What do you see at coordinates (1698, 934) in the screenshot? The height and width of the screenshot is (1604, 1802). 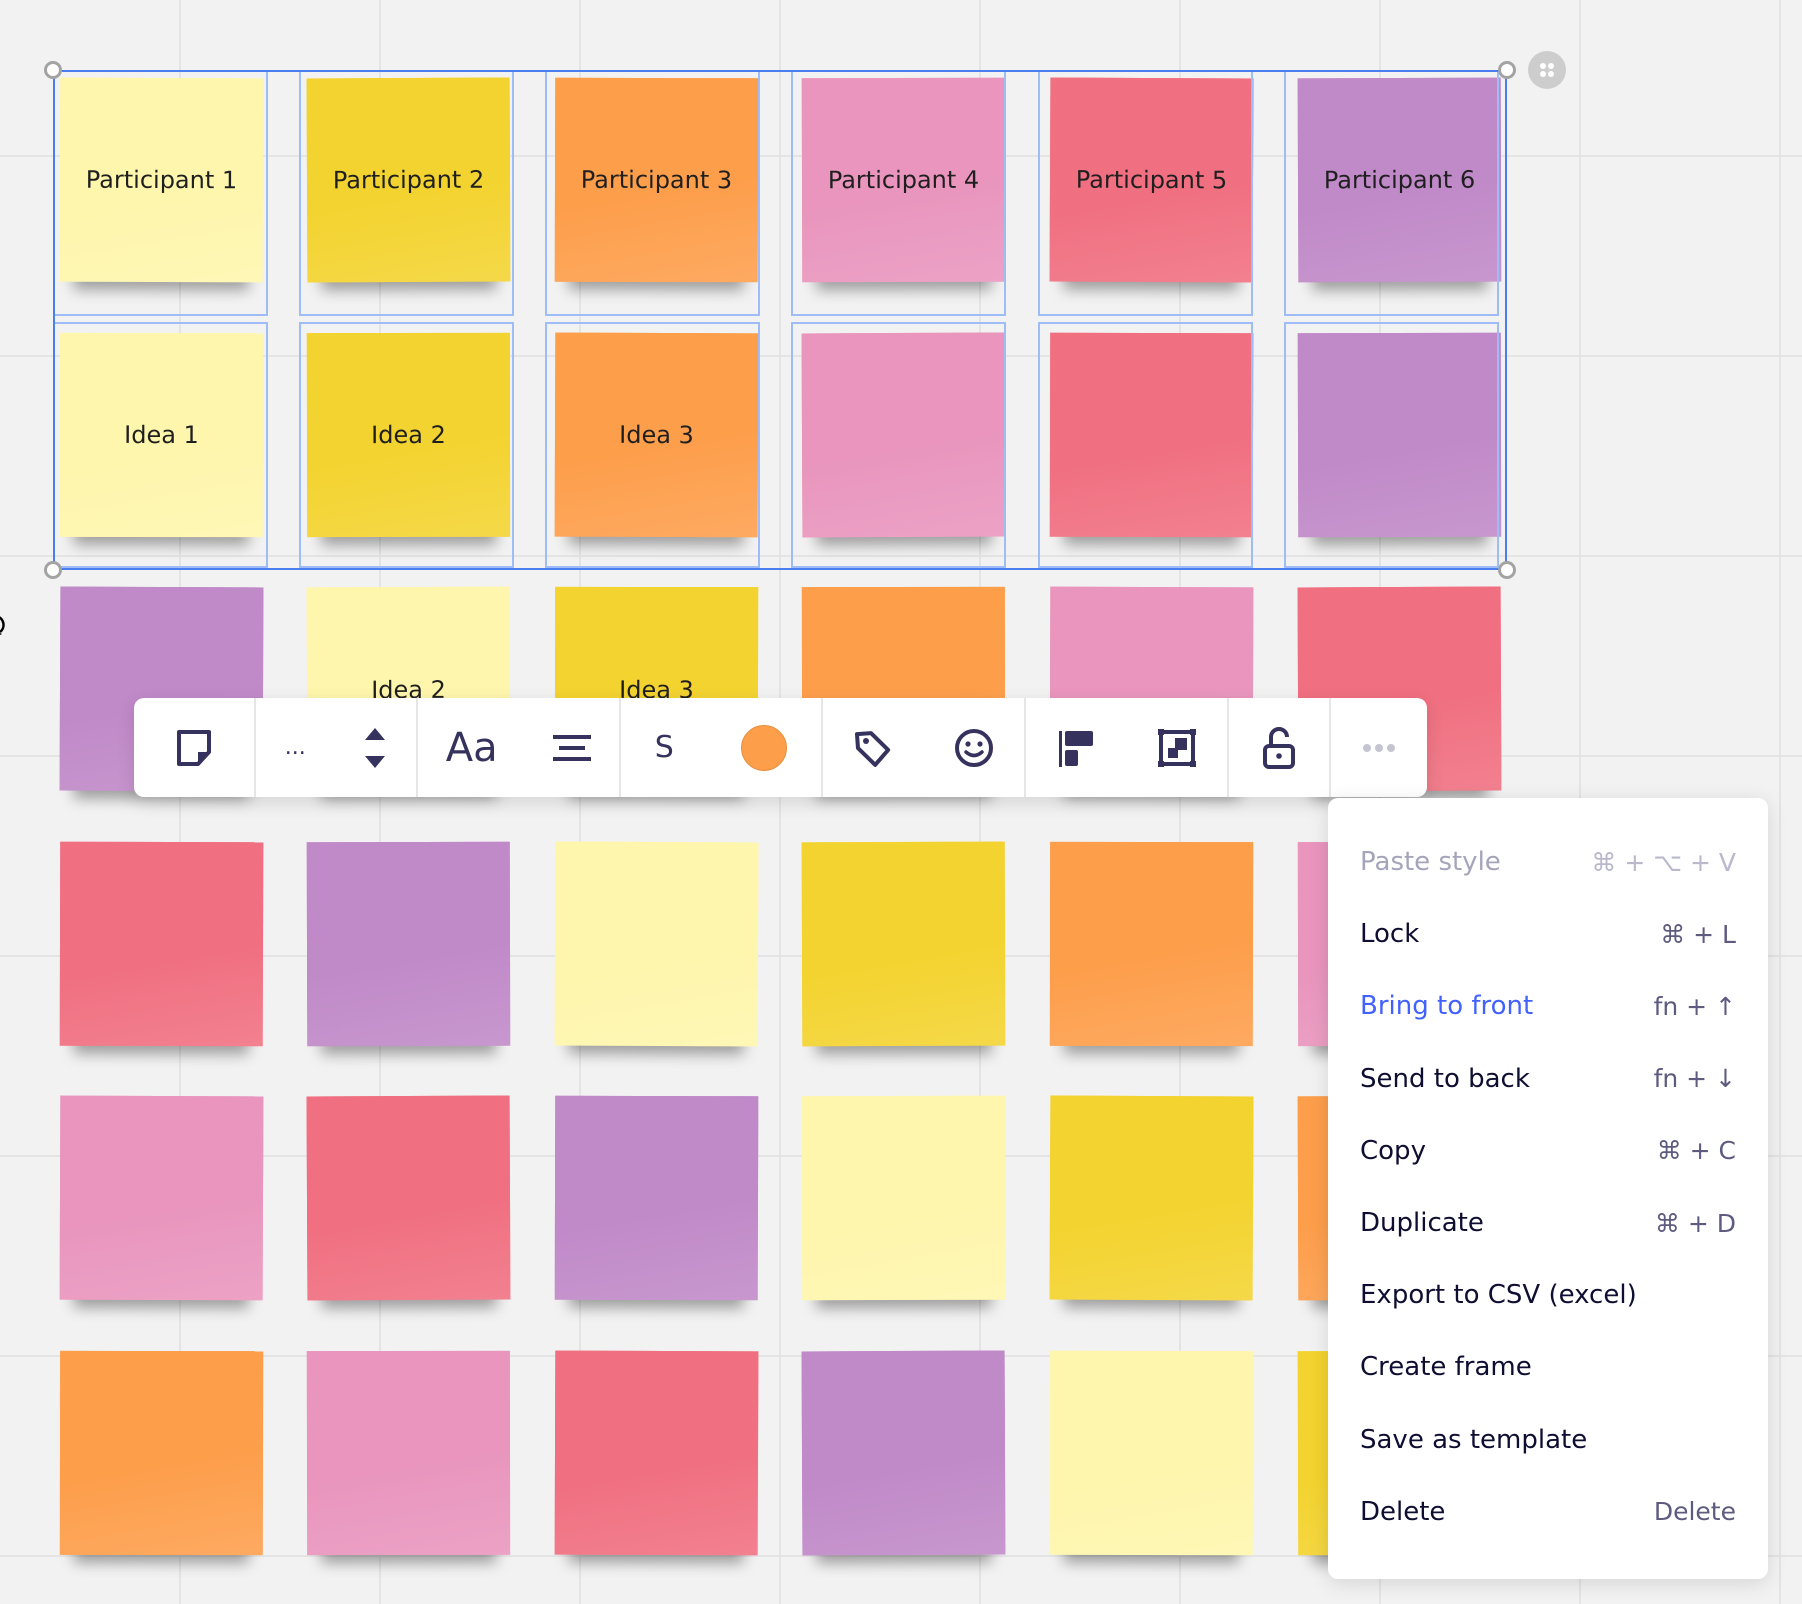 I see `menu-item-shortcut: ⌘ + L` at bounding box center [1698, 934].